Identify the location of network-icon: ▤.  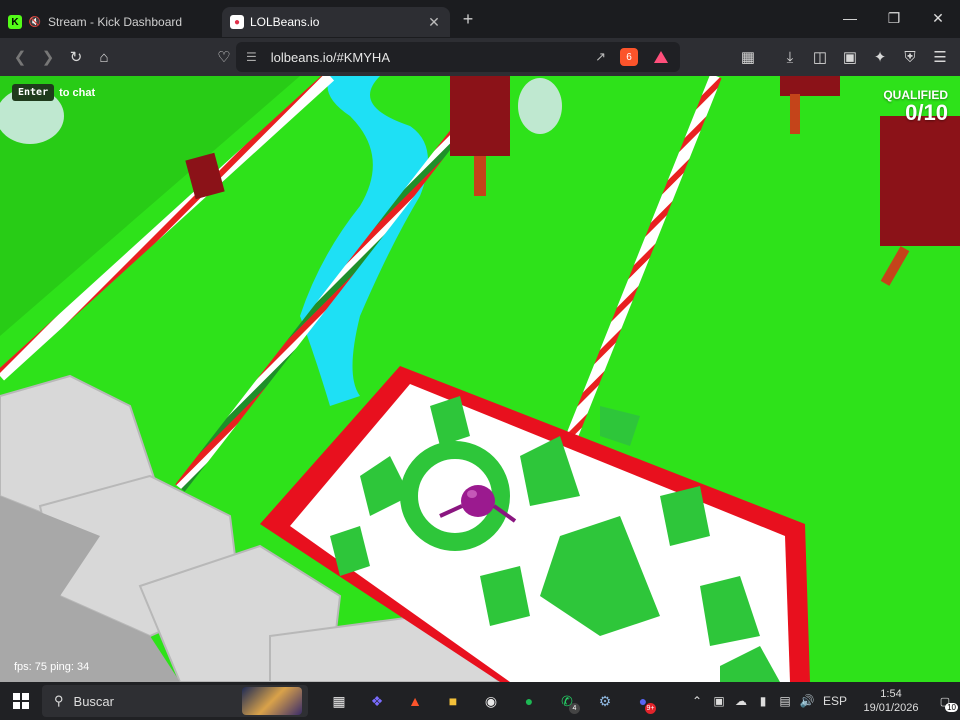
(785, 701).